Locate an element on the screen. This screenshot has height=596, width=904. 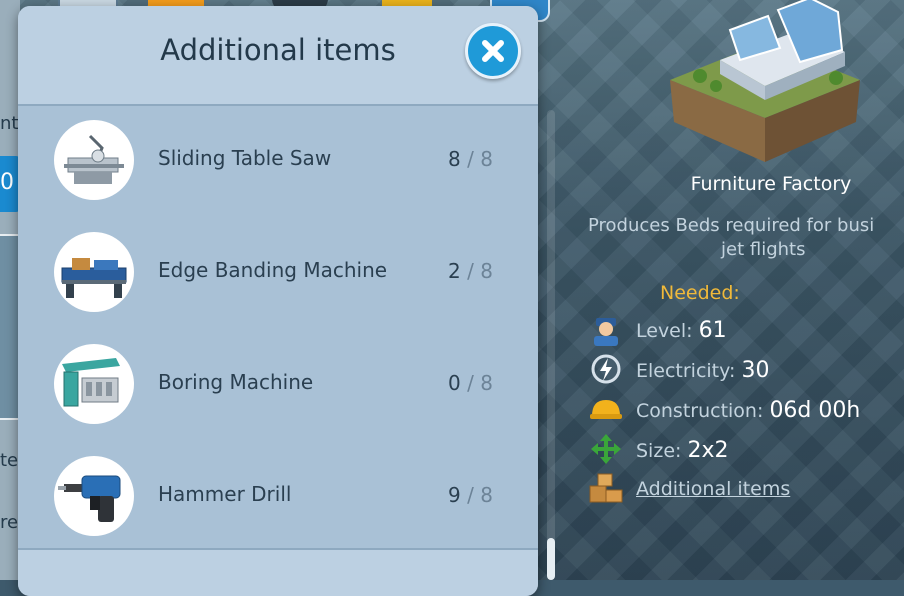
left-partial-text-2: te is located at coordinates (9, 460).